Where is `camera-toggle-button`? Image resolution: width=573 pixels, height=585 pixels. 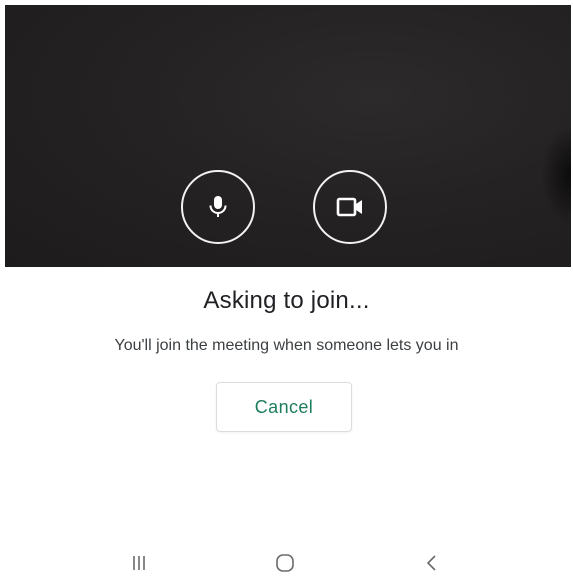
camera-toggle-button is located at coordinates (350, 207).